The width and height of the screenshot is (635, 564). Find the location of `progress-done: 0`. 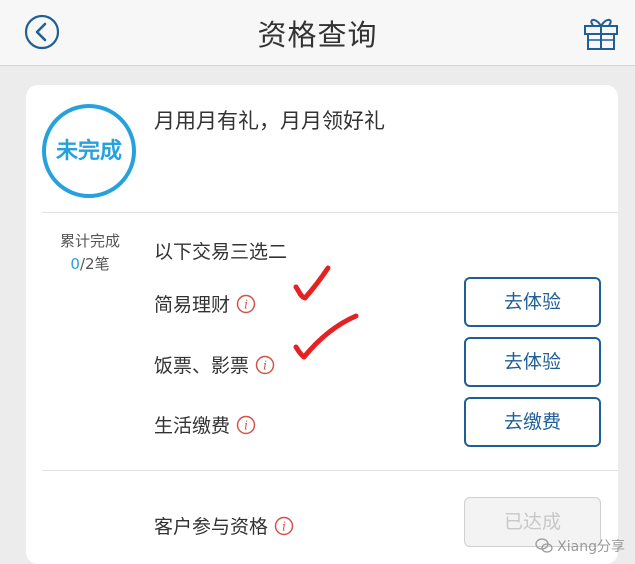

progress-done: 0 is located at coordinates (75, 264).